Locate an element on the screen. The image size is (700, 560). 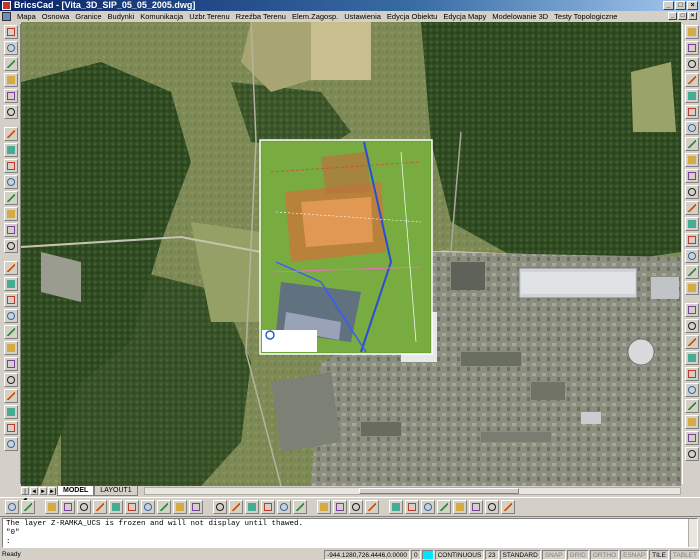
offset-button is located at coordinates (691, 342).